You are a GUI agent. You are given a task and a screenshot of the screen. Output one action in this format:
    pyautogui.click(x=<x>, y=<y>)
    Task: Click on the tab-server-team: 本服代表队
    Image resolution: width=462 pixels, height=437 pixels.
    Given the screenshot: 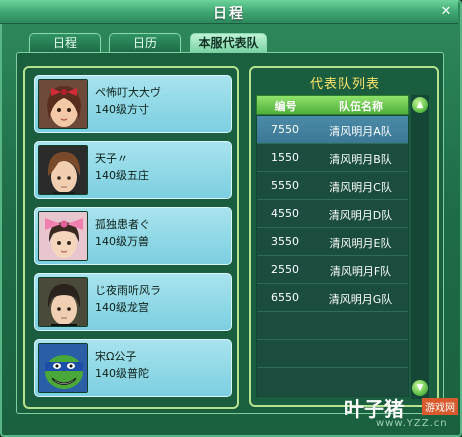 What is the action you would take?
    pyautogui.click(x=228, y=42)
    